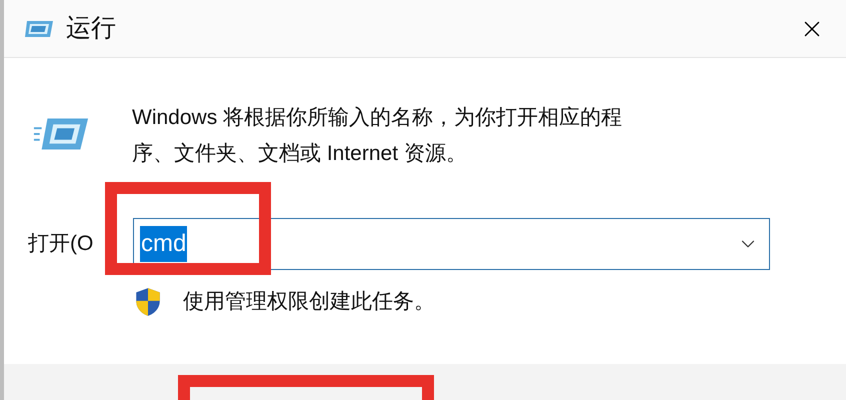  I want to click on command-field: cmd, so click(451, 244).